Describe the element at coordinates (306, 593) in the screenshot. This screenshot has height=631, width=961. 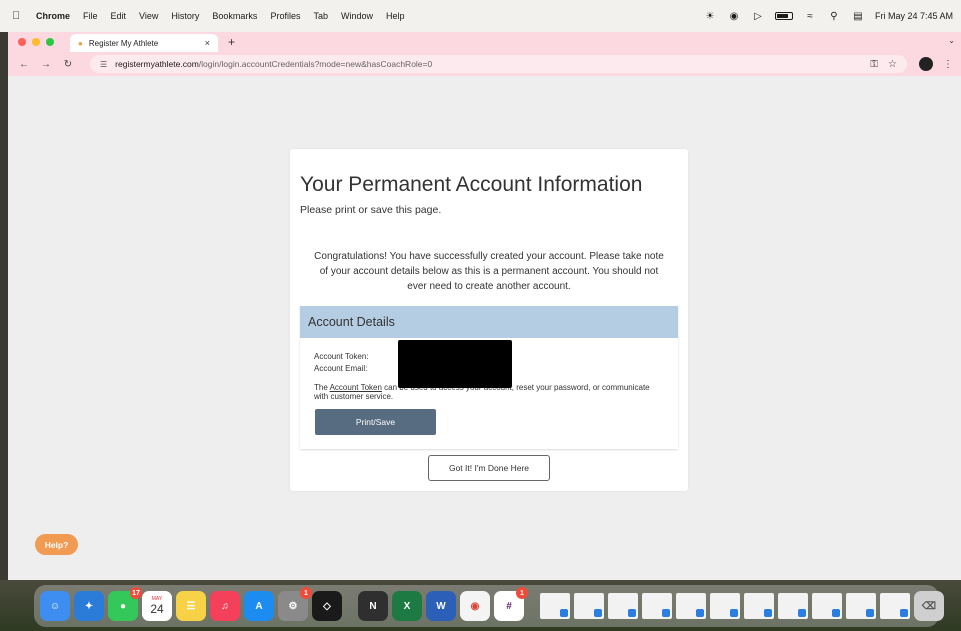
I see `settings-badge: 1` at that location.